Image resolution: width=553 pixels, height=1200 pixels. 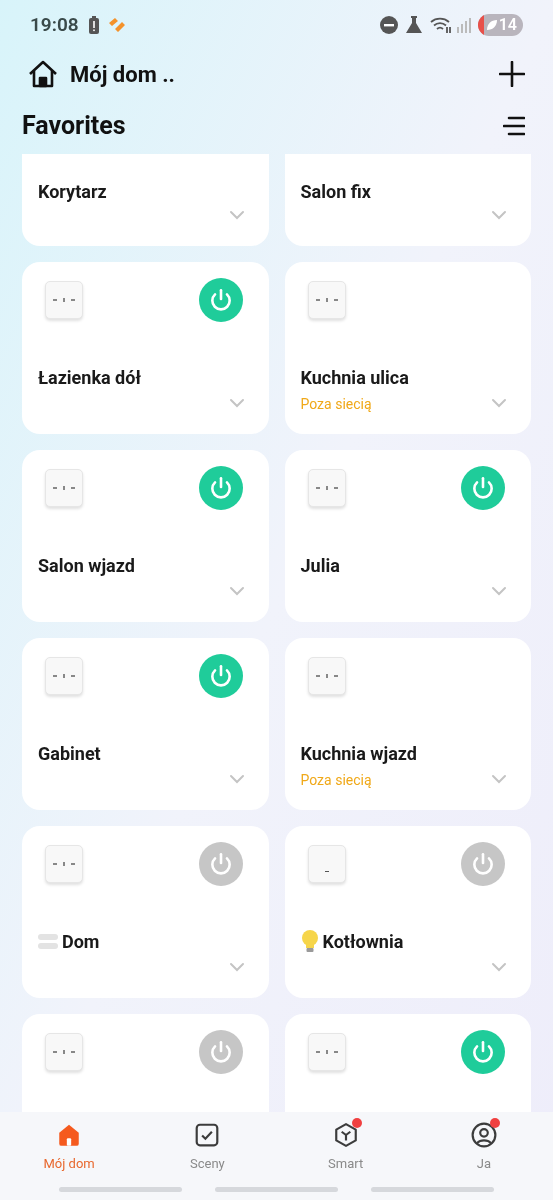 What do you see at coordinates (407, 348) in the screenshot?
I see `device-card: Kuchnia ulica Poza siecią` at bounding box center [407, 348].